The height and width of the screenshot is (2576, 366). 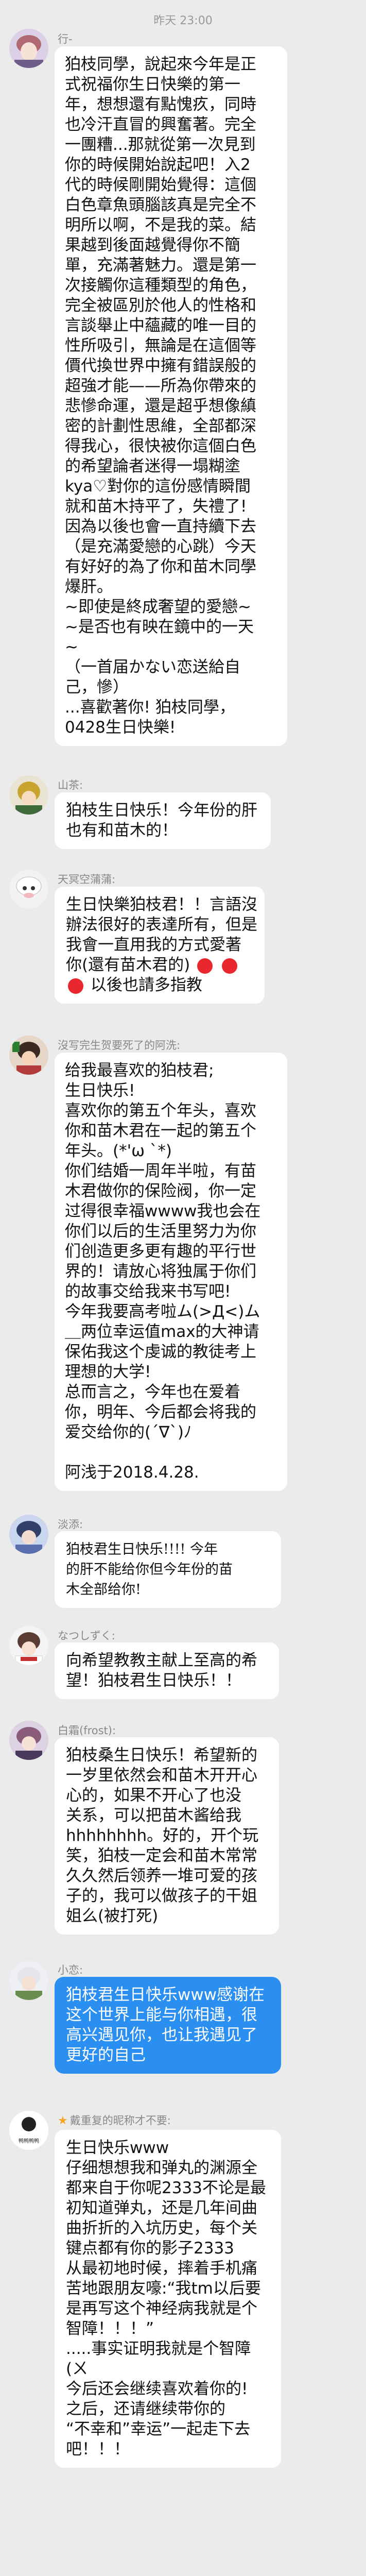 I want to click on message-line: 的希望論者迷得一塌糊塗, so click(x=152, y=466).